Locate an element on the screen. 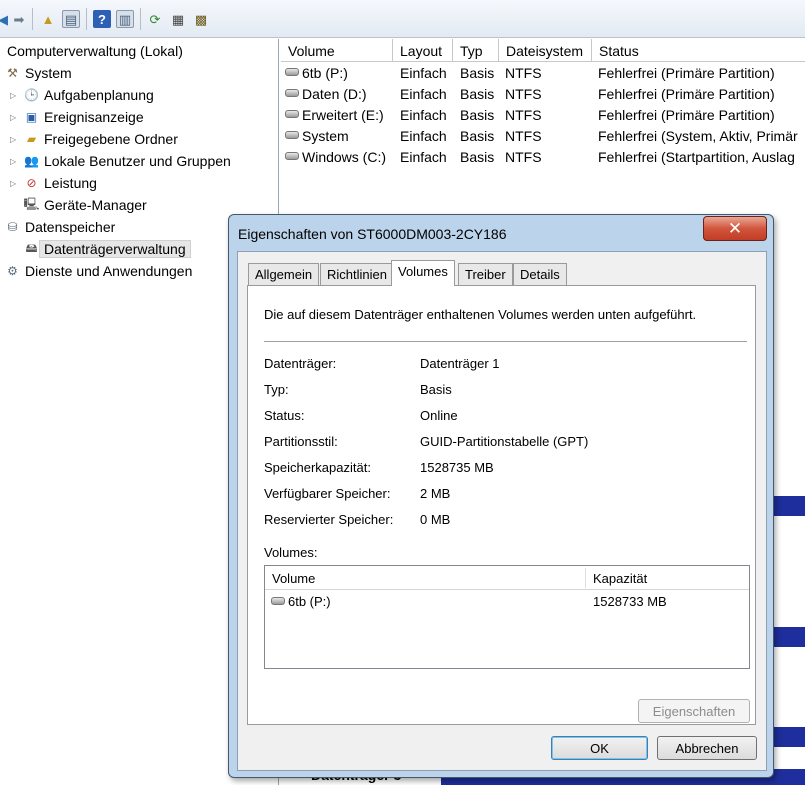 Image resolution: width=805 pixels, height=785 pixels. up-folder-icon: ▲ is located at coordinates (48, 19).